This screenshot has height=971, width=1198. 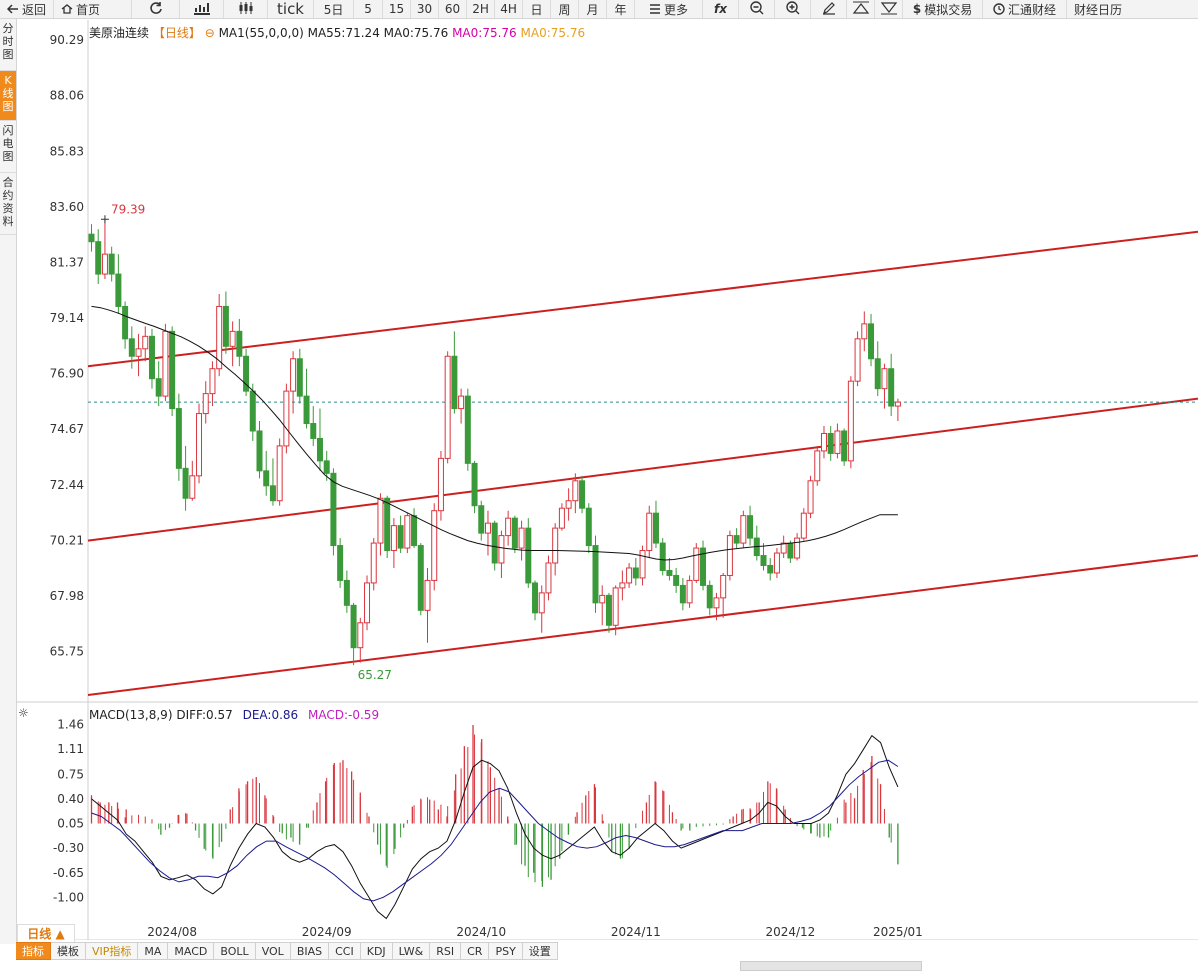 What do you see at coordinates (67, 651) in the screenshot?
I see `y-tick-label: 65.75` at bounding box center [67, 651].